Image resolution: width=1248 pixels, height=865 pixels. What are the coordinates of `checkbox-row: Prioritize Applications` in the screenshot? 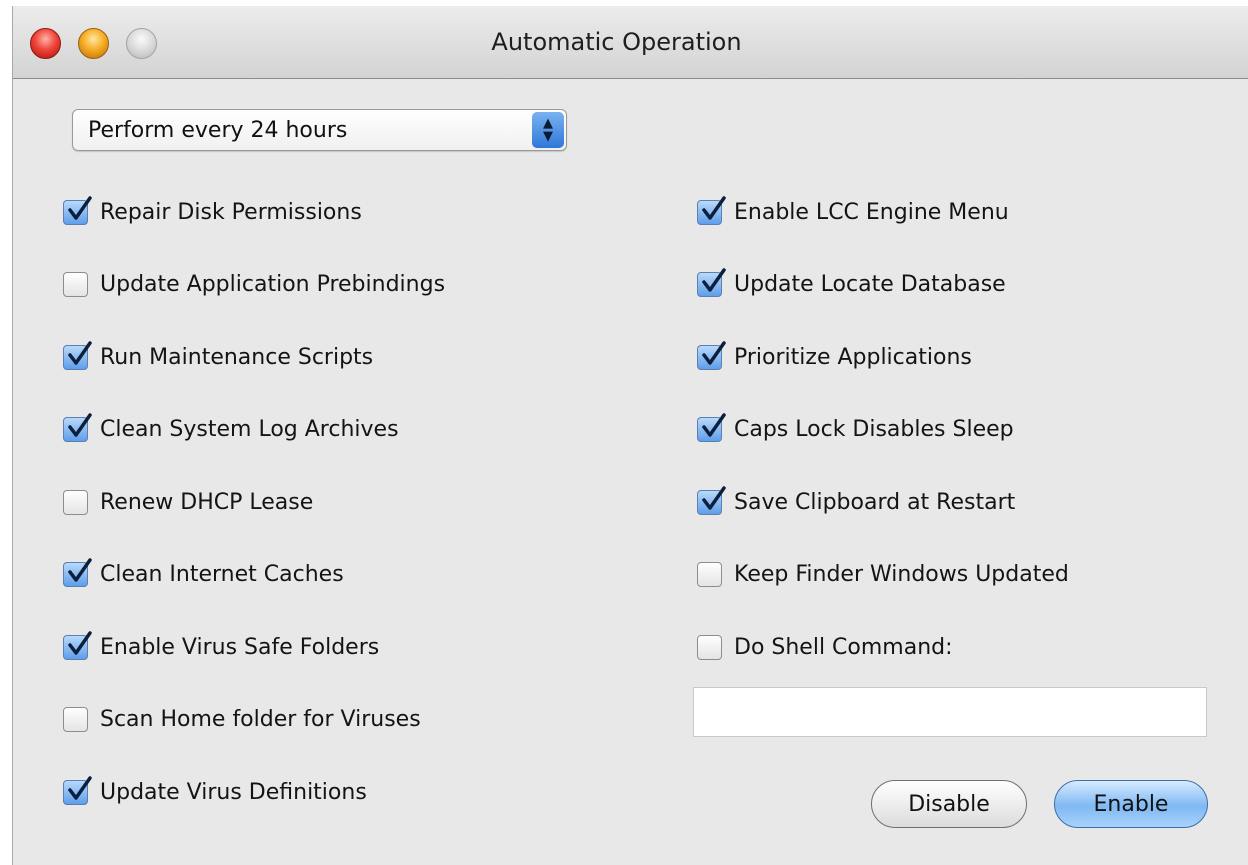 It's located at (834, 357).